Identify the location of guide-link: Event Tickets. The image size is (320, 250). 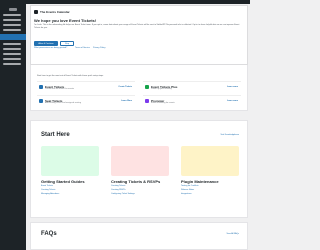
(47, 186).